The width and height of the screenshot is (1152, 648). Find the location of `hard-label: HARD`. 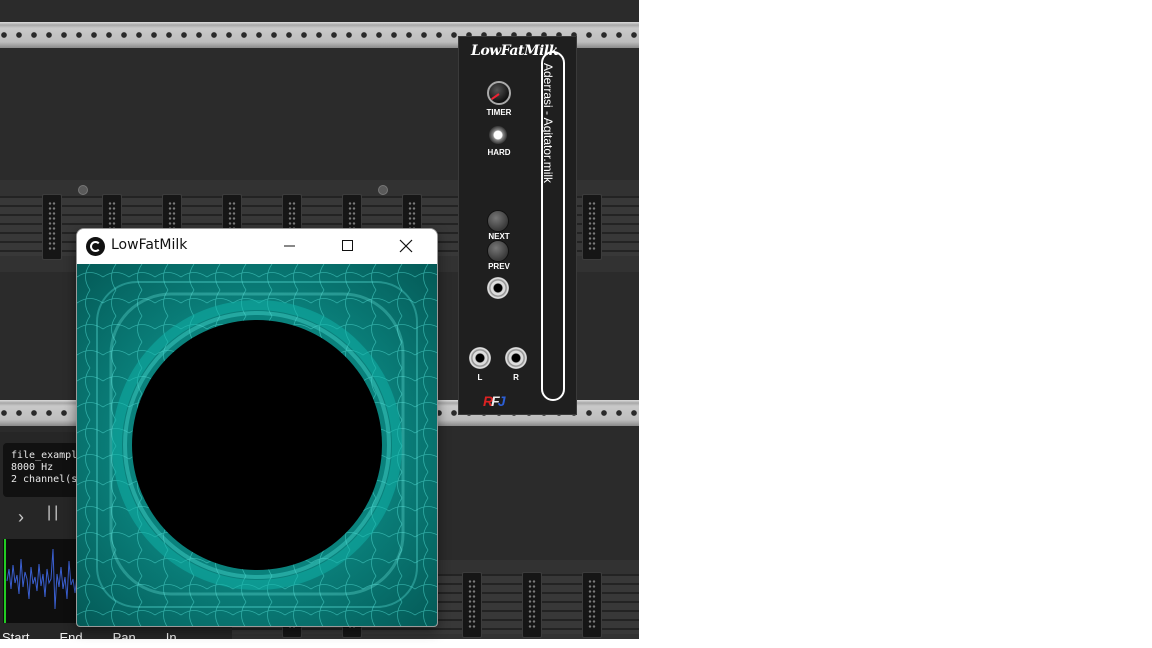

hard-label: HARD is located at coordinates (499, 152).